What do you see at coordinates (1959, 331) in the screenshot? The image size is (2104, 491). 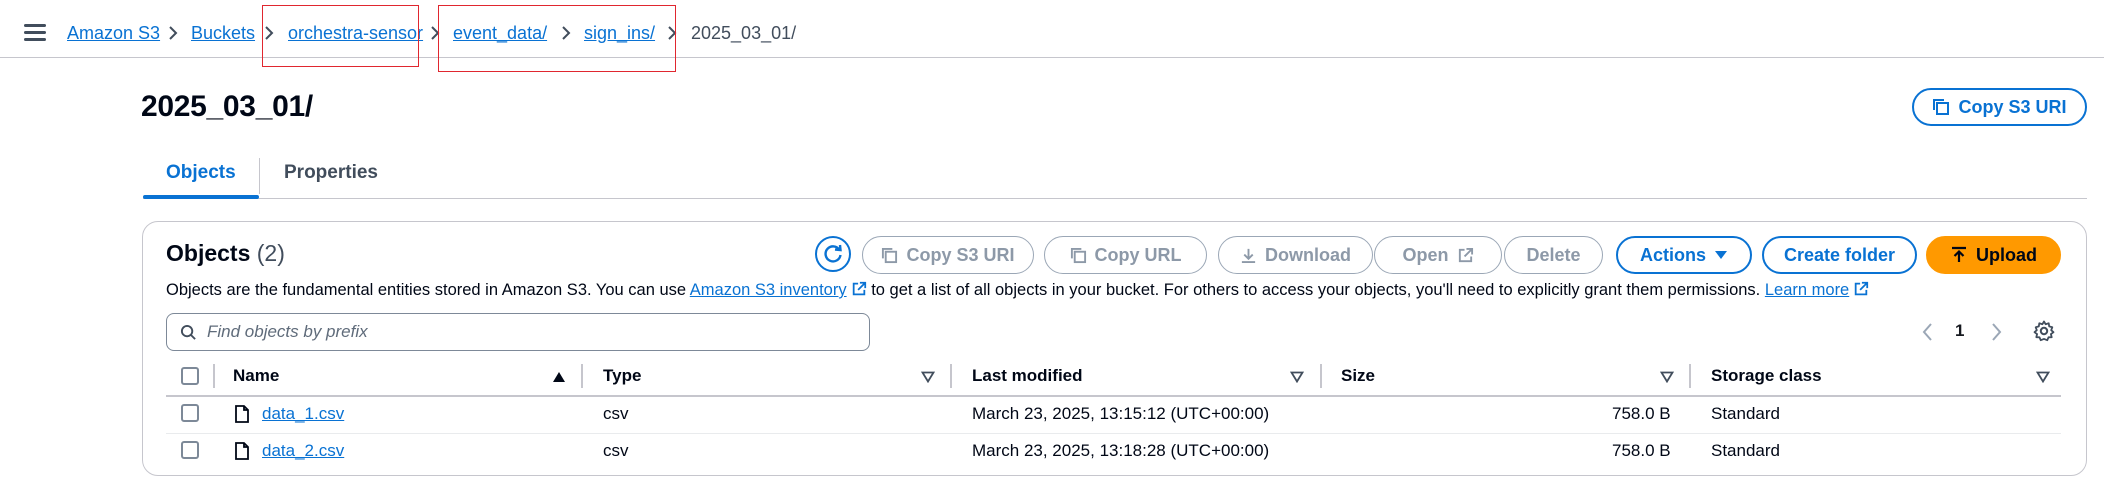 I see `page-number-1: 1` at bounding box center [1959, 331].